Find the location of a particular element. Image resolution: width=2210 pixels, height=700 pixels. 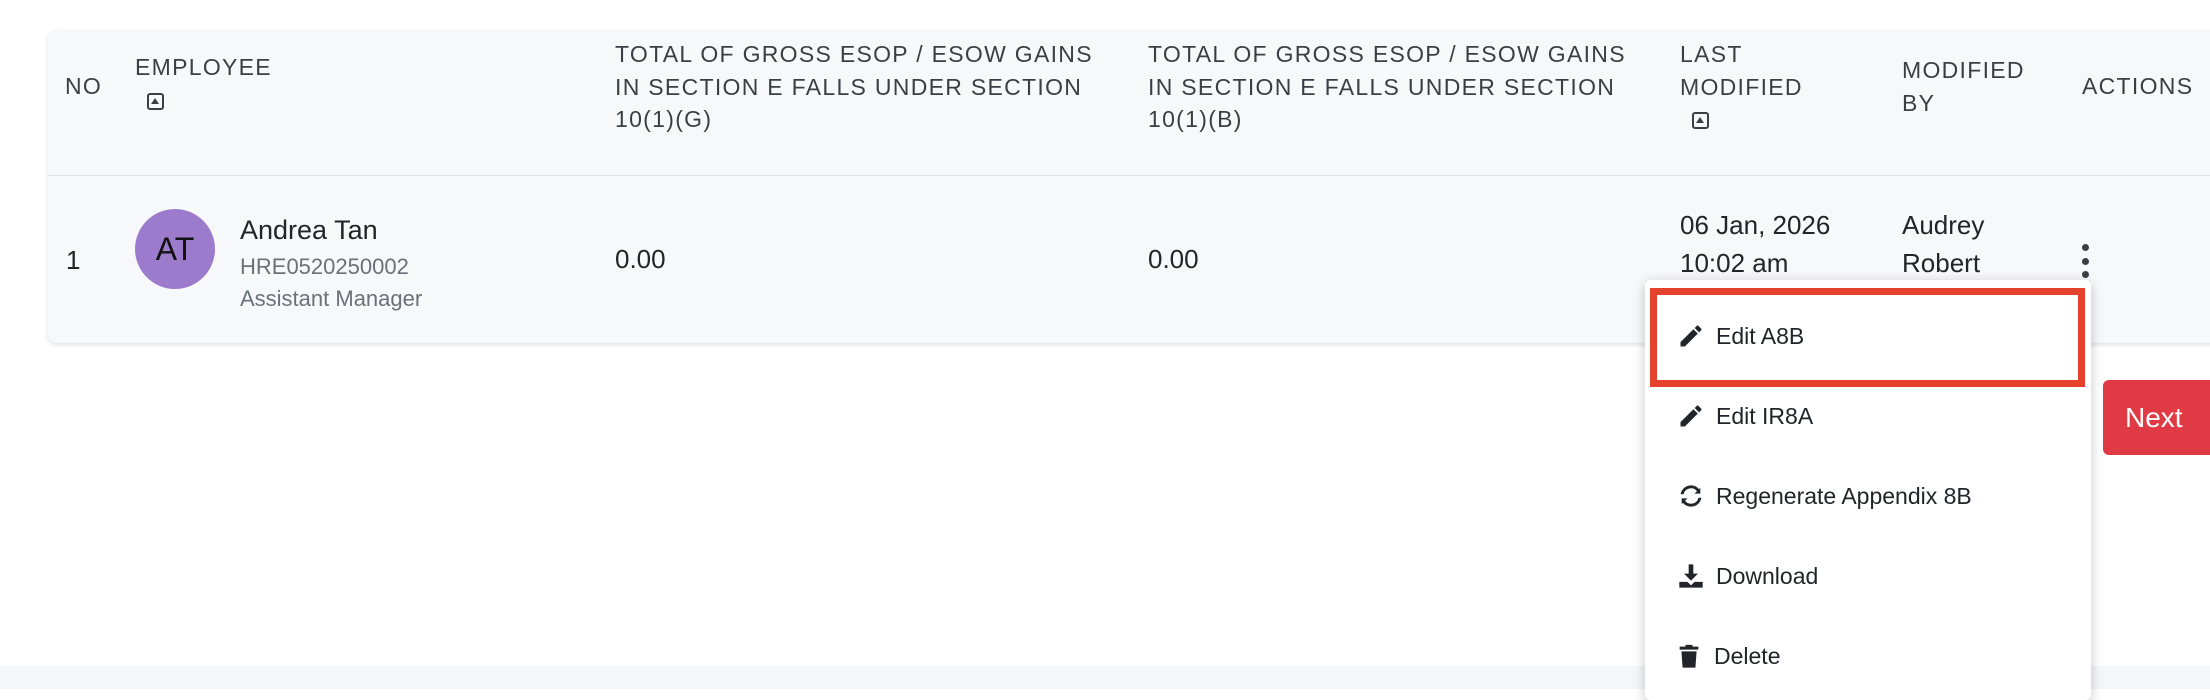

gross-gains-10-1-b-value: 0.00 is located at coordinates (1173, 259).